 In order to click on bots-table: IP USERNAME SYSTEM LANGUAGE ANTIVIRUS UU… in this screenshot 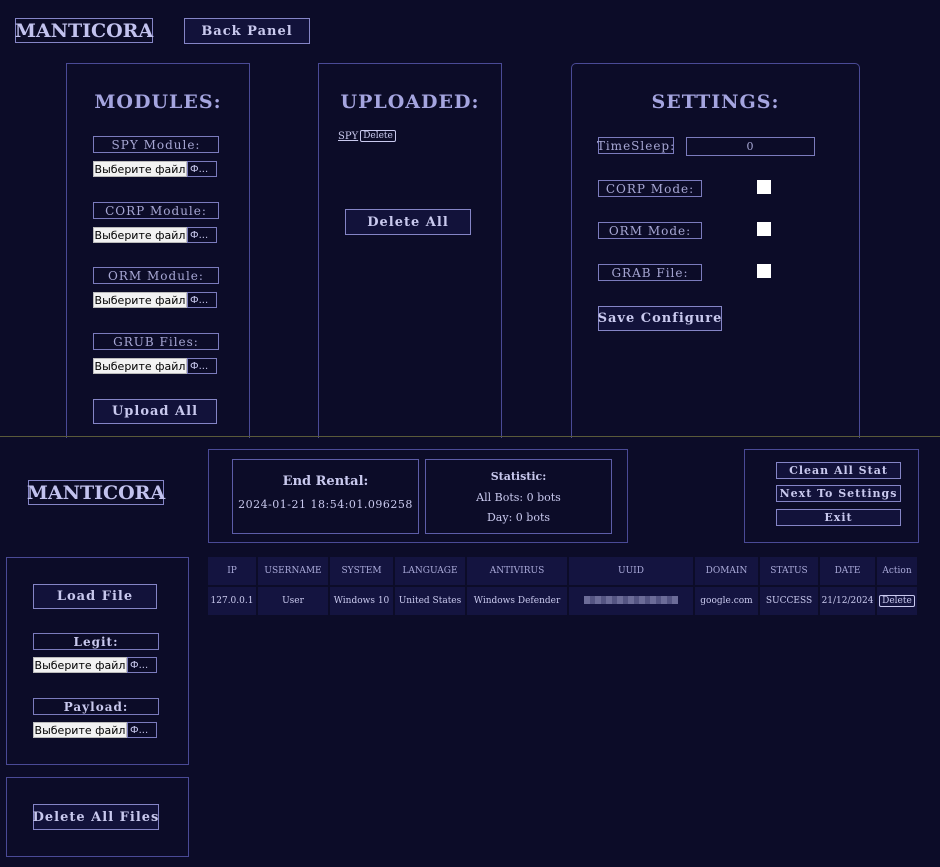, I will do `click(562, 586)`.